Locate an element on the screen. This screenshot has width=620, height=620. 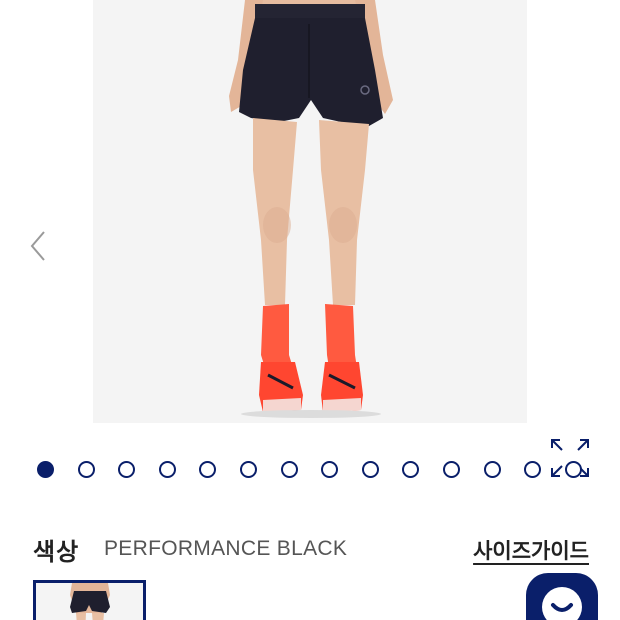
color-row: 색상 PERFORMANCE BLACK 사이즈가이드 is located at coordinates (313, 550).